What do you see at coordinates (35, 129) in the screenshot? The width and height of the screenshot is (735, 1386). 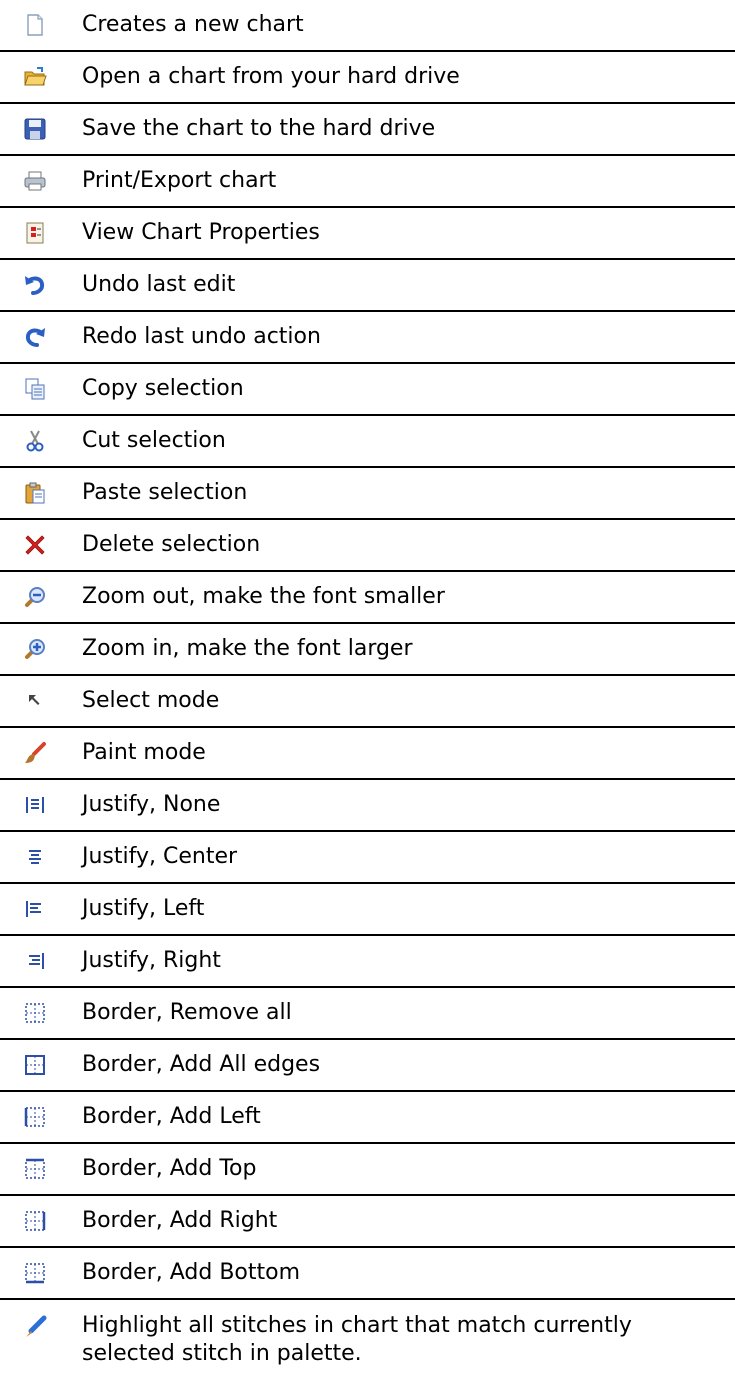 I see `save-disk-icon` at bounding box center [35, 129].